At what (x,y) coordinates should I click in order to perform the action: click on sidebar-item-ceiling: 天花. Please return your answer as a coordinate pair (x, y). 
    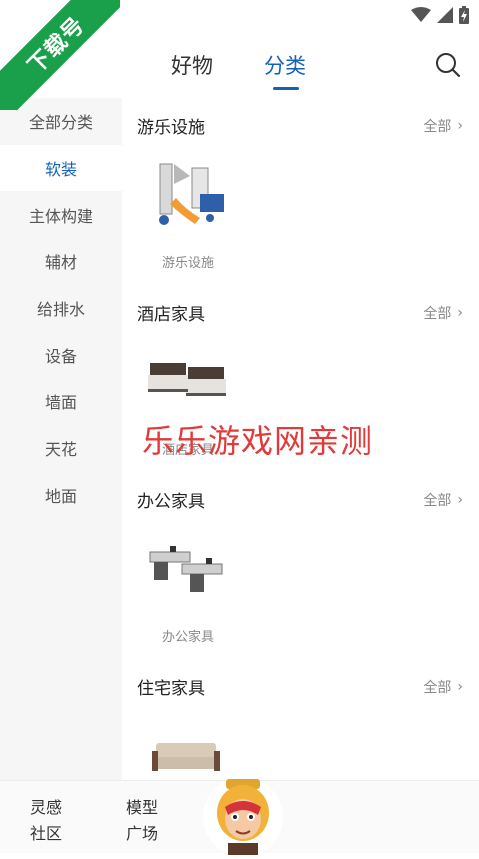
    Looking at the image, I should click on (61, 448).